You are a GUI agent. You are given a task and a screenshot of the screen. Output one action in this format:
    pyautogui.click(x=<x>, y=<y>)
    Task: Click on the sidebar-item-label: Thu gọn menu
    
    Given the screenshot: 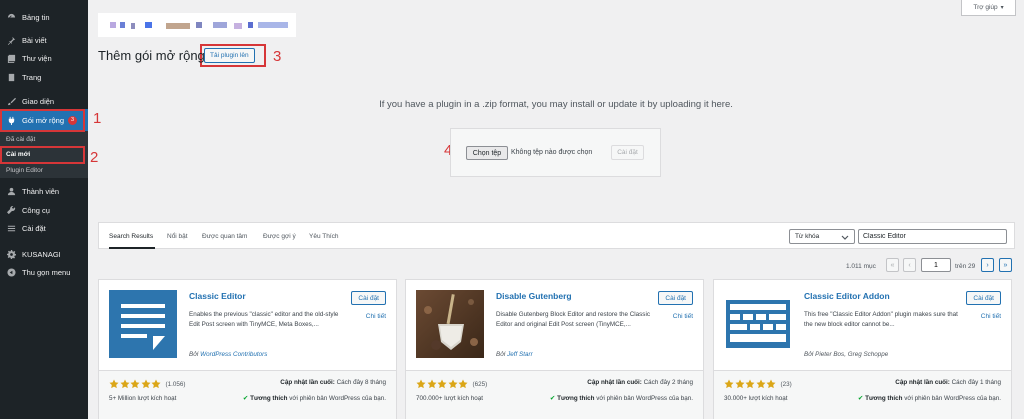 What is the action you would take?
    pyautogui.click(x=46, y=272)
    